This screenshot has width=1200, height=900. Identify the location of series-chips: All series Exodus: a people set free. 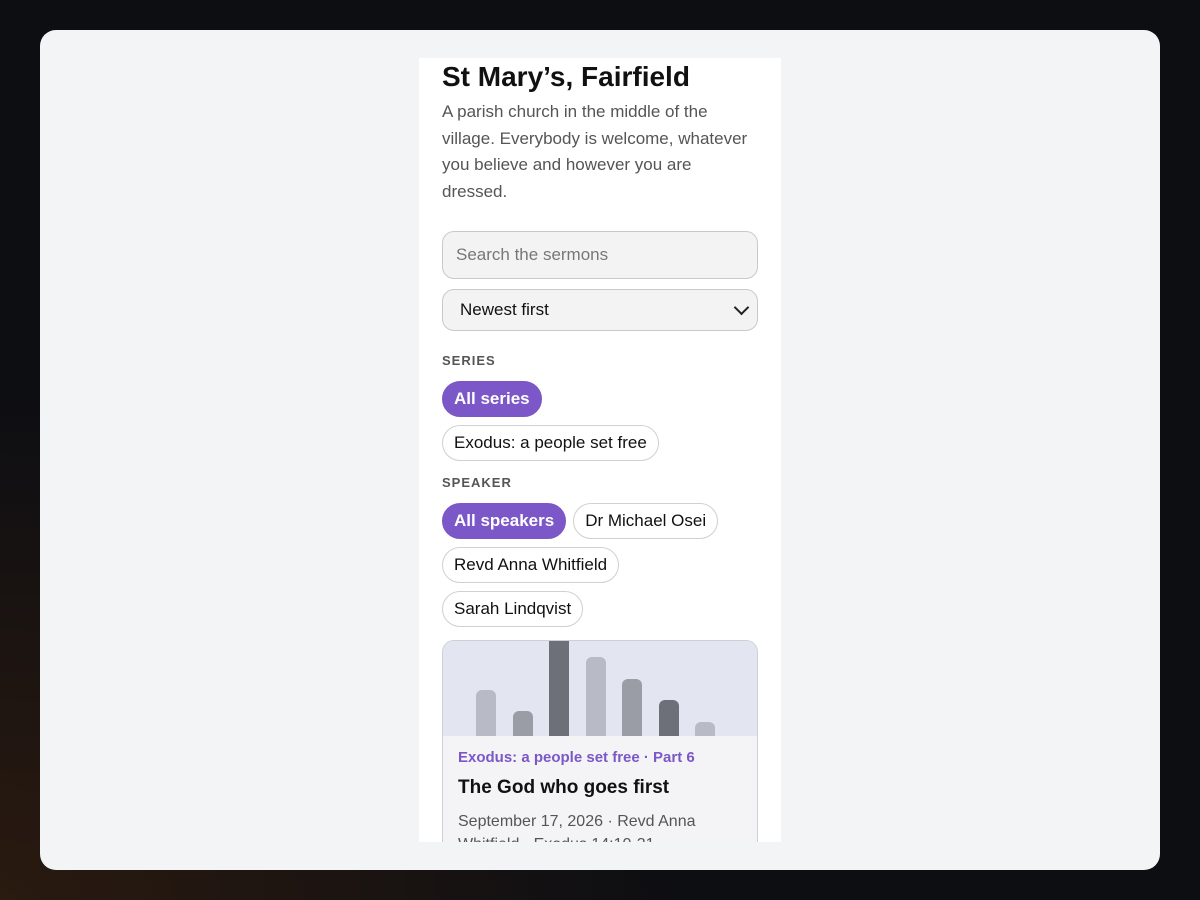
(600, 421).